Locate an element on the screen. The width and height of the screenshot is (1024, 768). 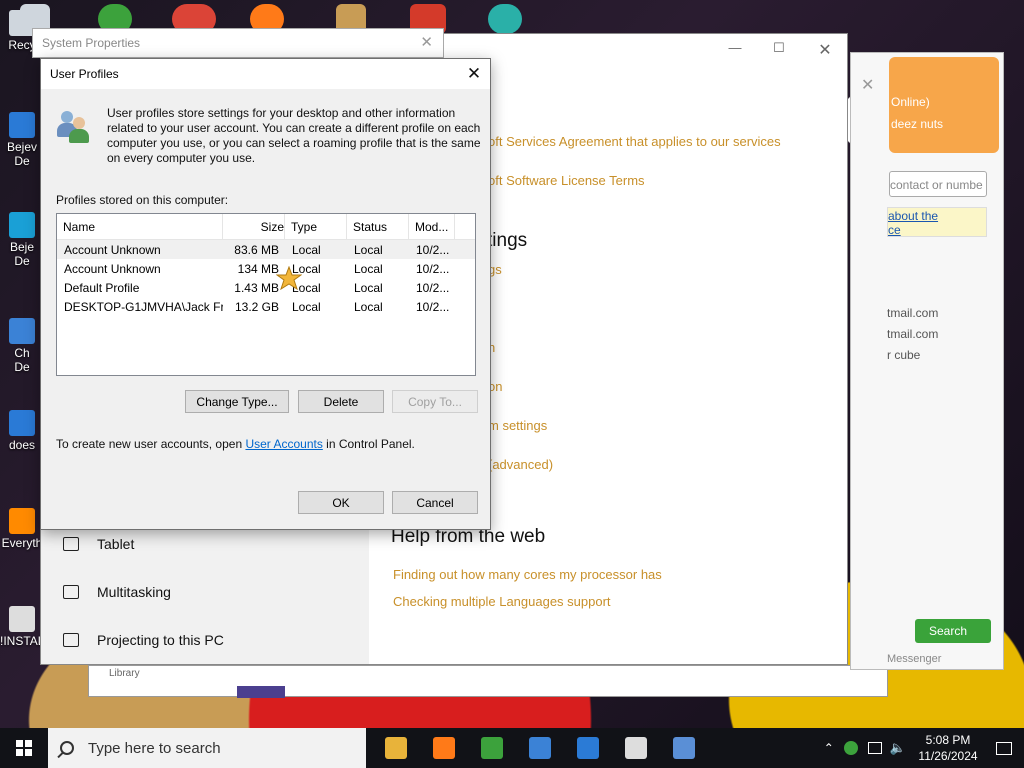
desktop-icon-label: Beje De is located at coordinates (22, 254).